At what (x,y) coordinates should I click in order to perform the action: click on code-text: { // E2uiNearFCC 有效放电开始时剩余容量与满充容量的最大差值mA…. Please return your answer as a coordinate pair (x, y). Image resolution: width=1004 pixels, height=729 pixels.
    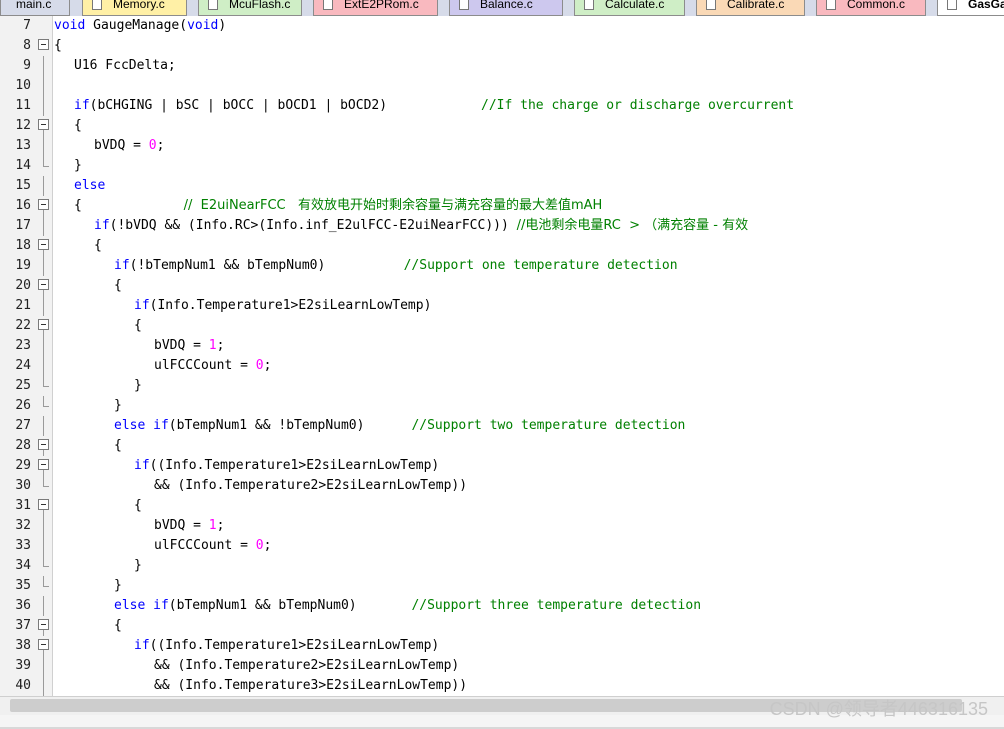
    Looking at the image, I should click on (328, 206).